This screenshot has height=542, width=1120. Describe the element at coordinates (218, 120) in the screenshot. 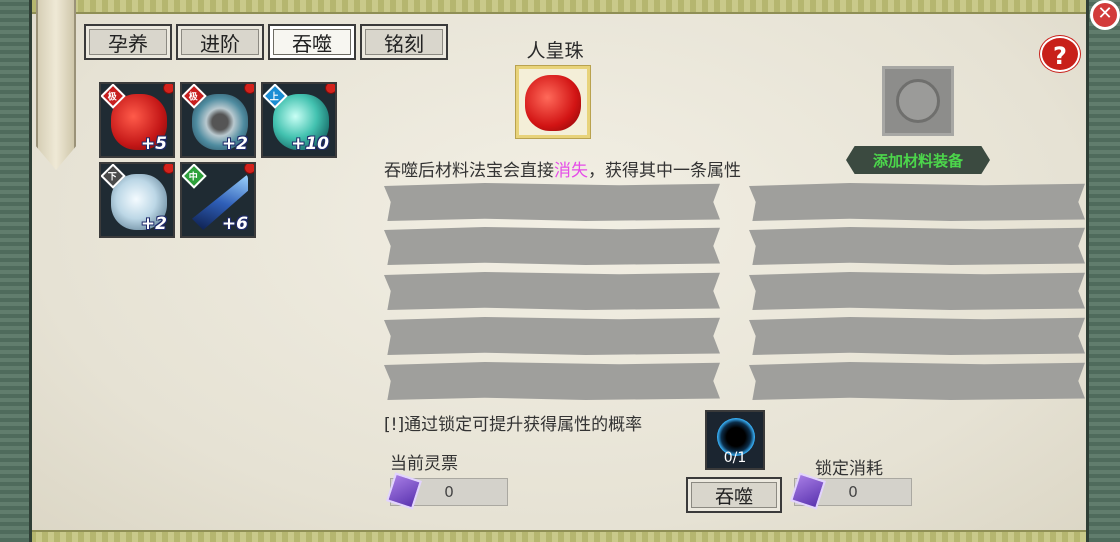

I see `inventory-item: 极 +2` at that location.